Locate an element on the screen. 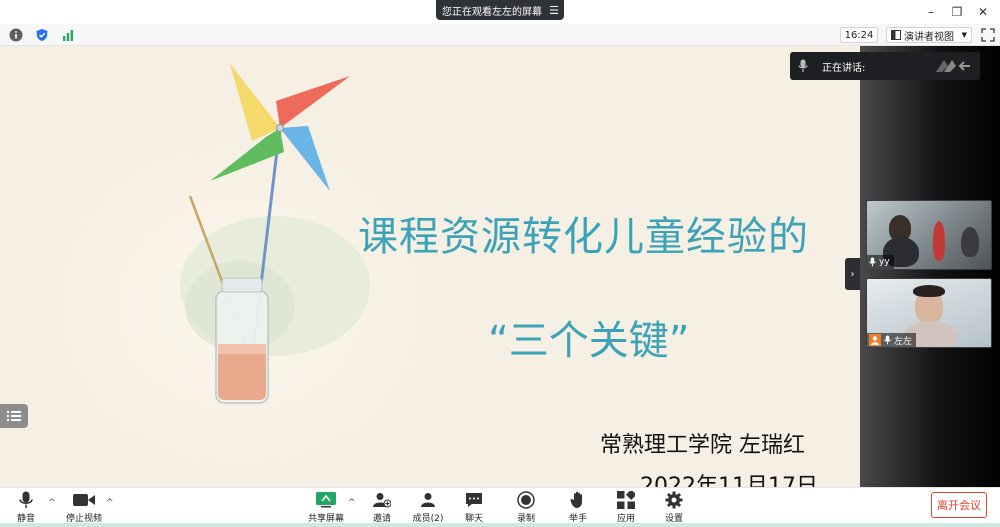 The width and height of the screenshot is (1000, 527). participant-name: yy is located at coordinates (884, 262).